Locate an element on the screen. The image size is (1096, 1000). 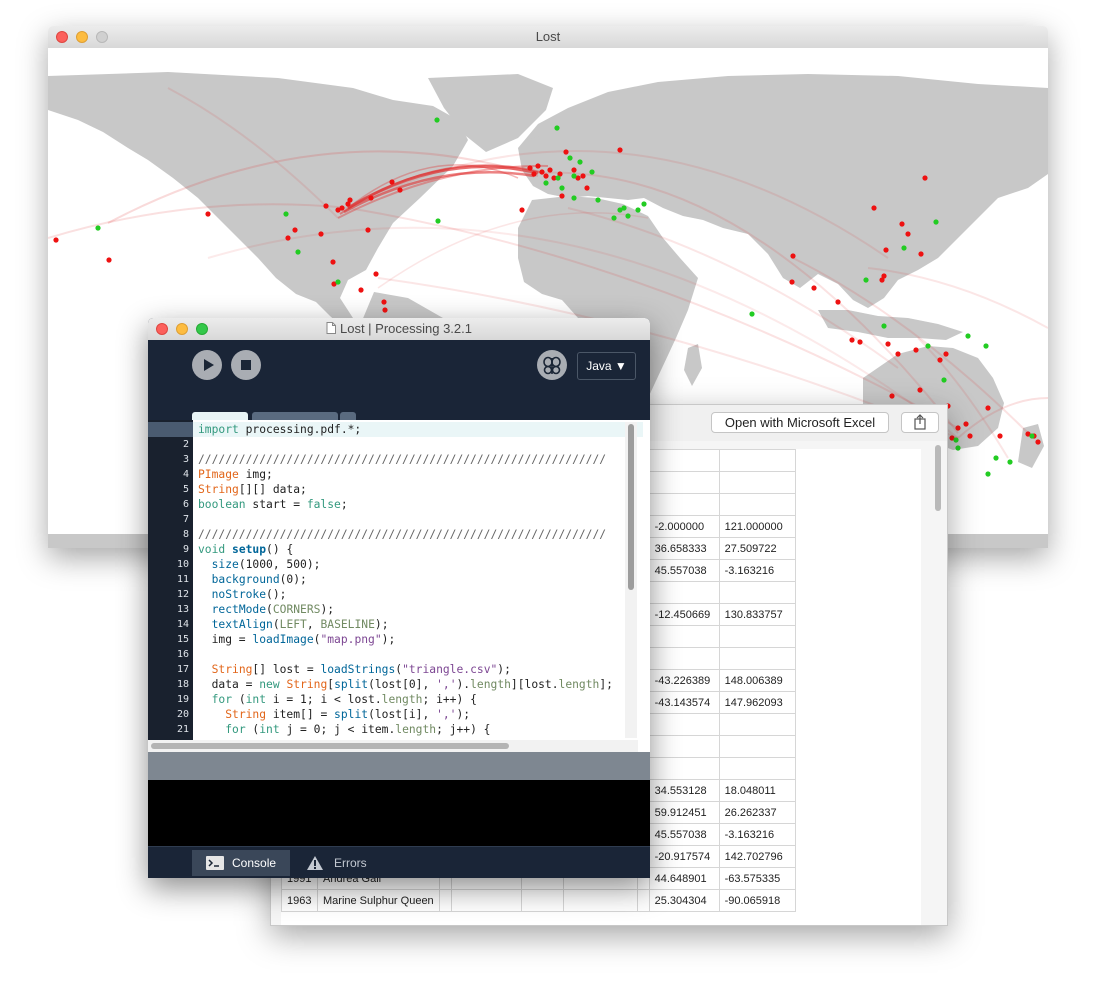
table-cell: 147.962093 is located at coordinates (757, 702).